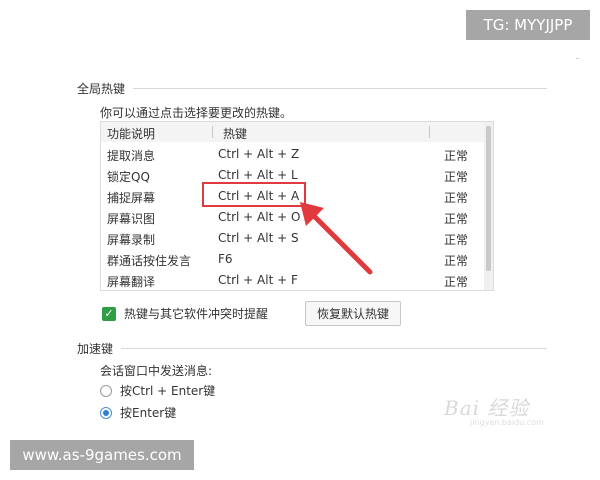 Image resolution: width=600 pixels, height=480 pixels. I want to click on hotkey-function: 捕捉屏幕, so click(131, 198).